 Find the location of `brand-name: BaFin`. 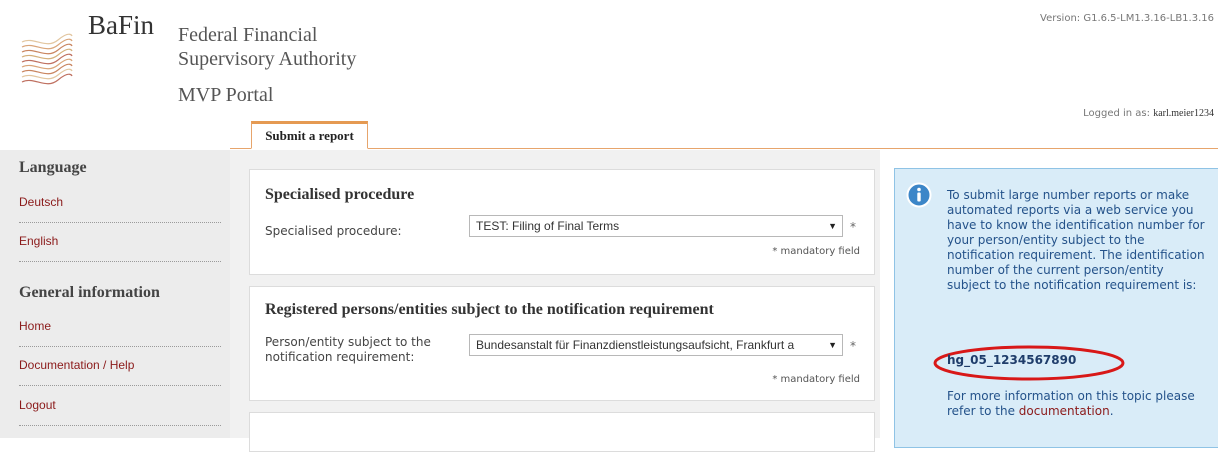

brand-name: BaFin is located at coordinates (121, 25).